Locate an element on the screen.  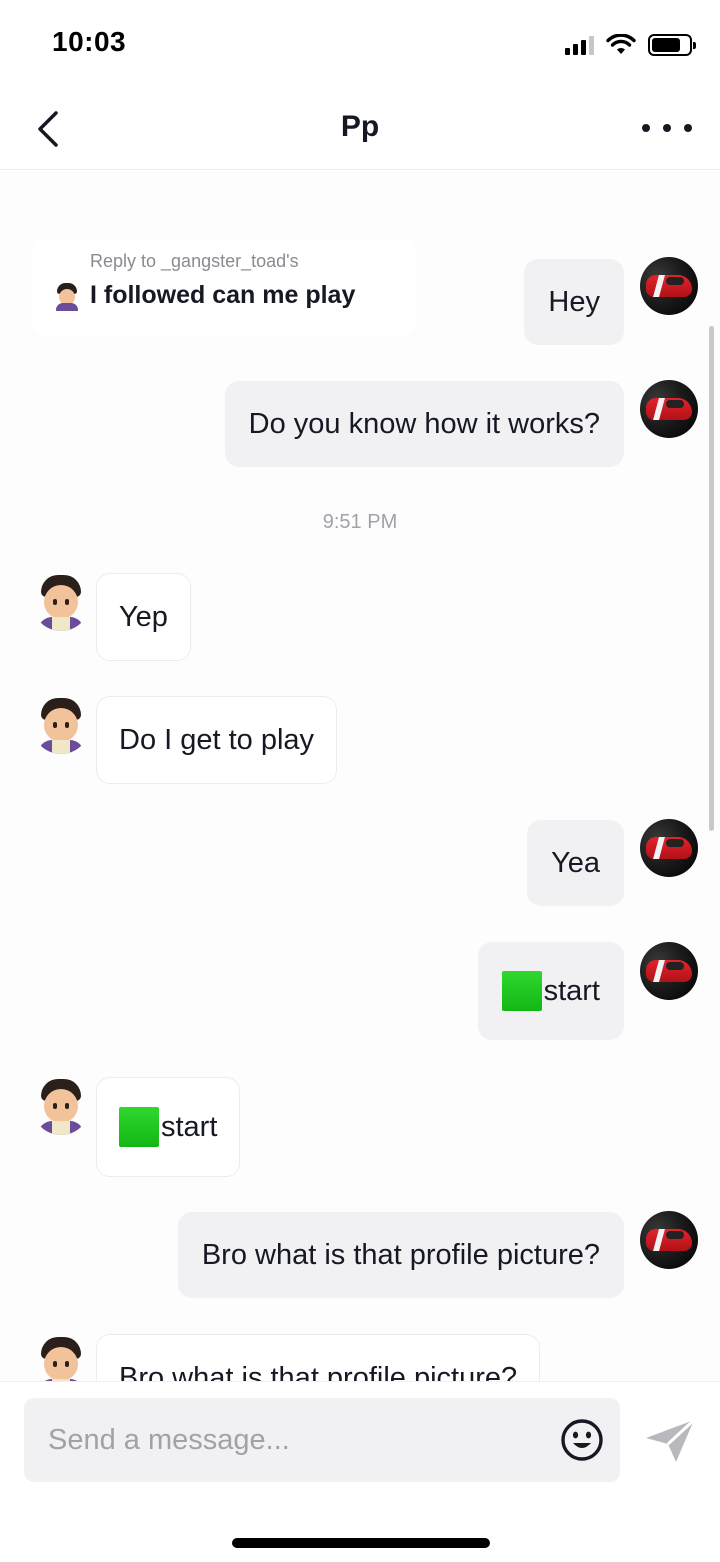
chat-header: Pp is located at coordinates (360, 130).